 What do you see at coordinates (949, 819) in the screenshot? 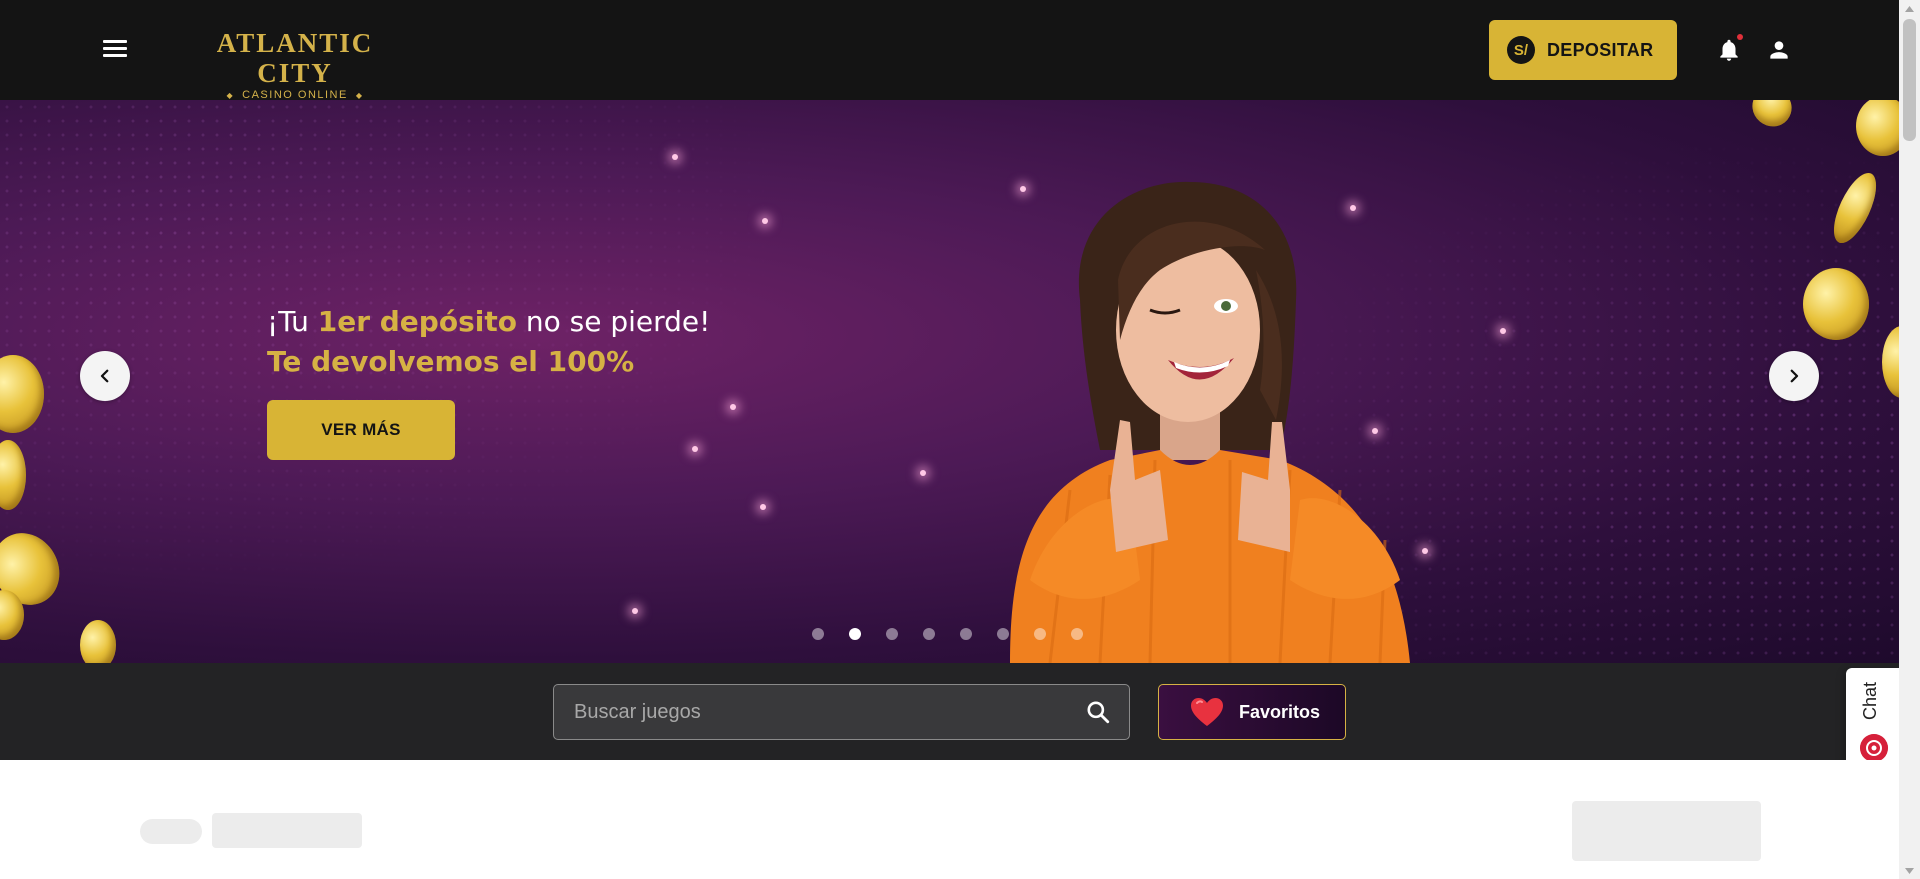
I see `content-loading-area` at bounding box center [949, 819].